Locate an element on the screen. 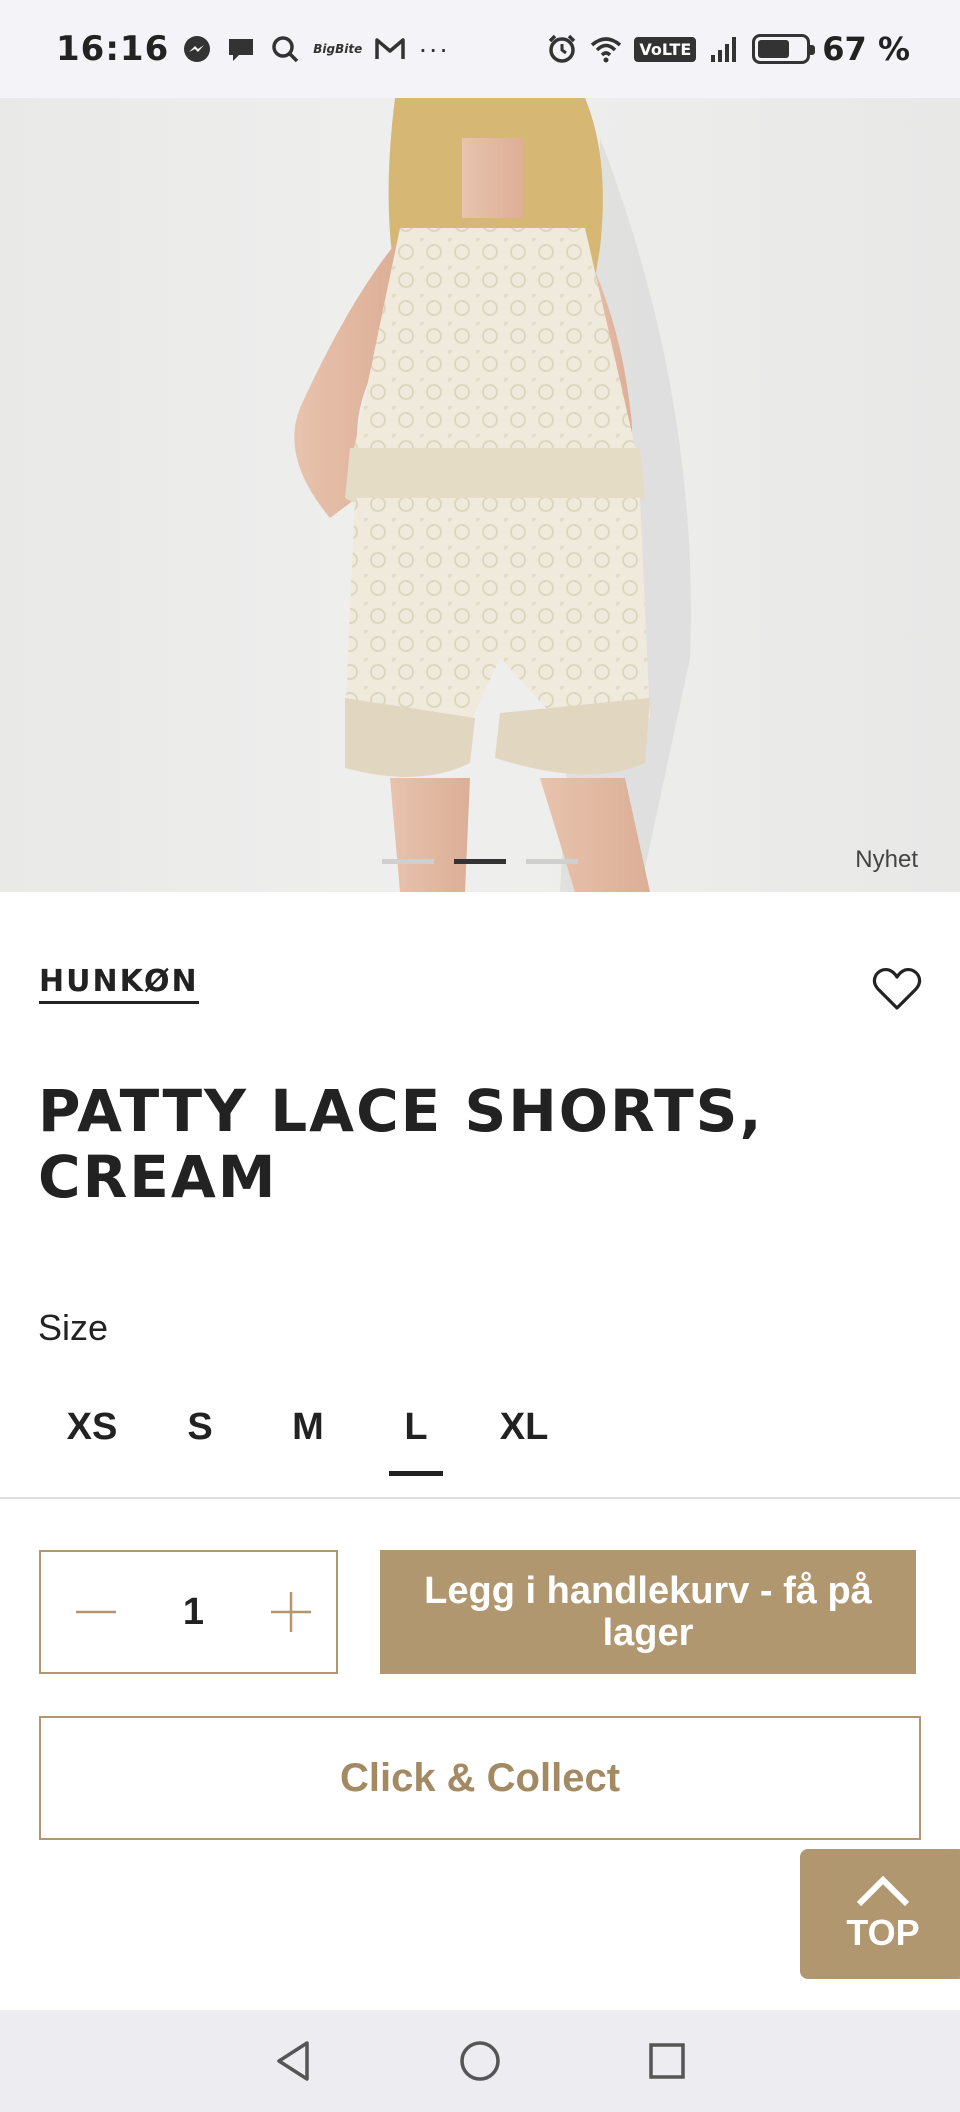 Image resolution: width=960 pixels, height=2112 pixels. home-button is located at coordinates (480, 2061).